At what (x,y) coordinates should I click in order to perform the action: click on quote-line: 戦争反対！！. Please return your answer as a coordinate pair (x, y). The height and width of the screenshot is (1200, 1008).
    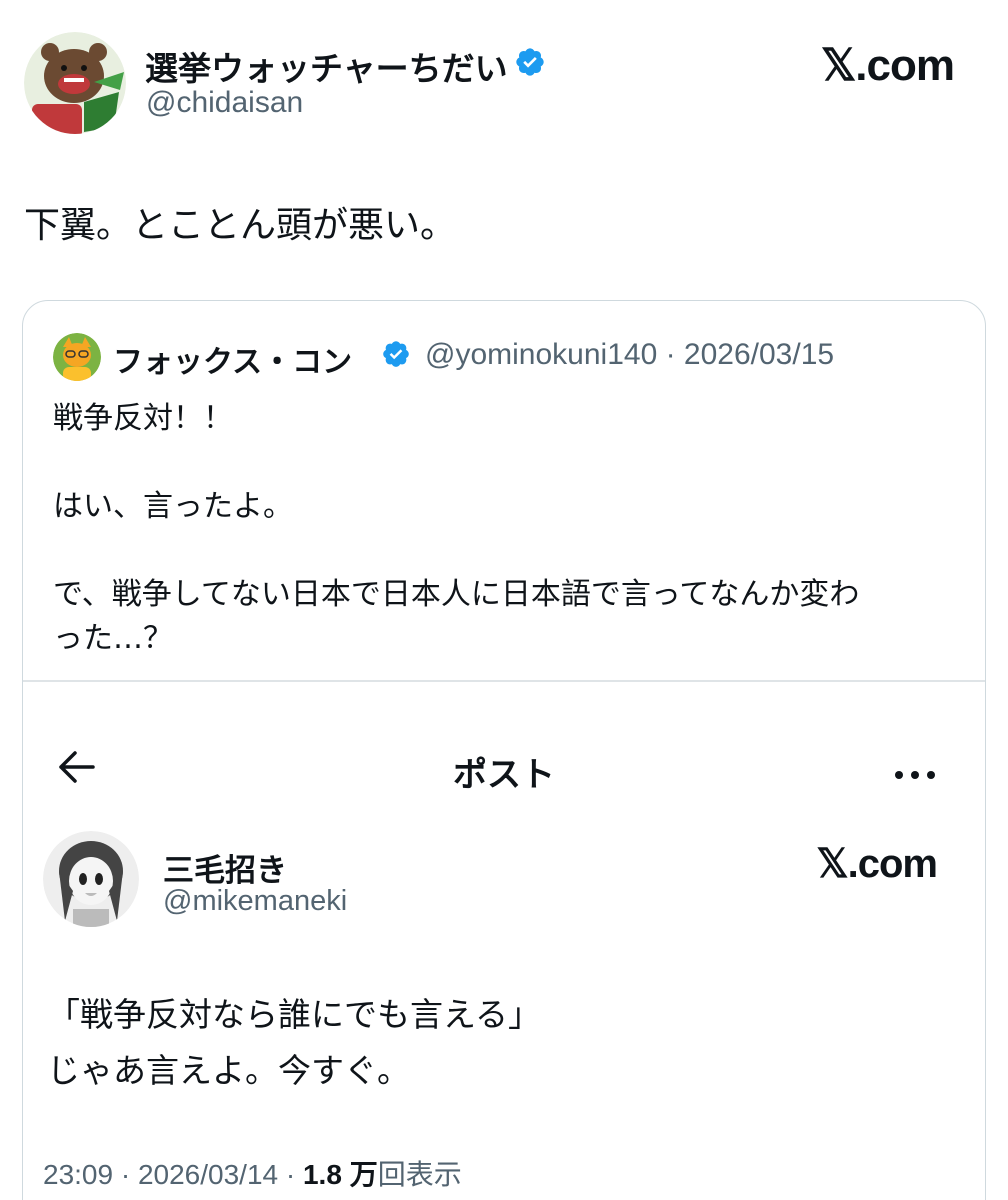
    Looking at the image, I should click on (143, 418).